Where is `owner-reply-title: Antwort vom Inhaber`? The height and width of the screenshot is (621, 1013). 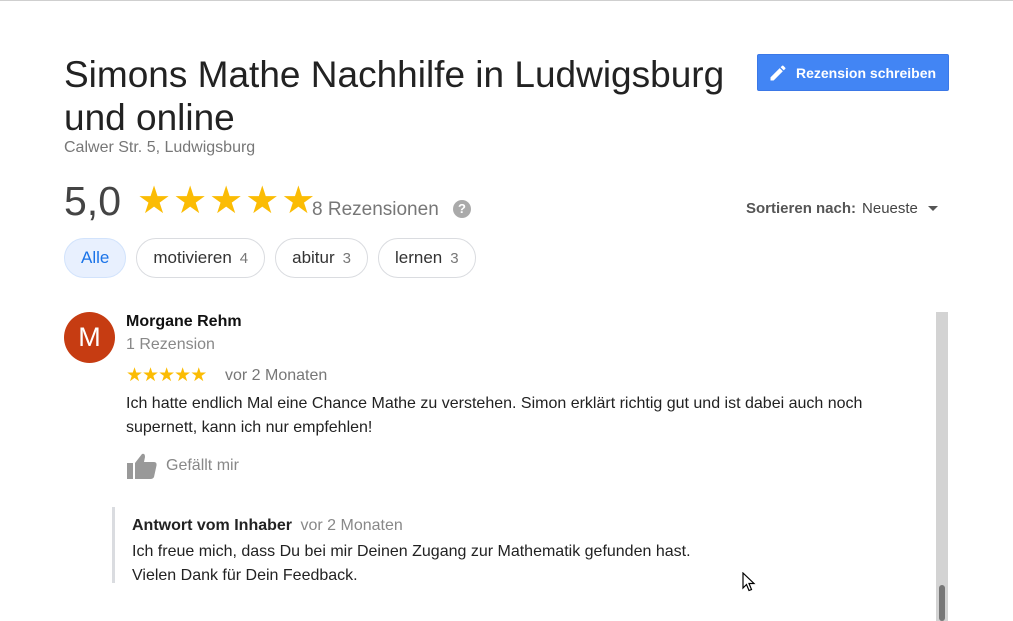 owner-reply-title: Antwort vom Inhaber is located at coordinates (212, 525).